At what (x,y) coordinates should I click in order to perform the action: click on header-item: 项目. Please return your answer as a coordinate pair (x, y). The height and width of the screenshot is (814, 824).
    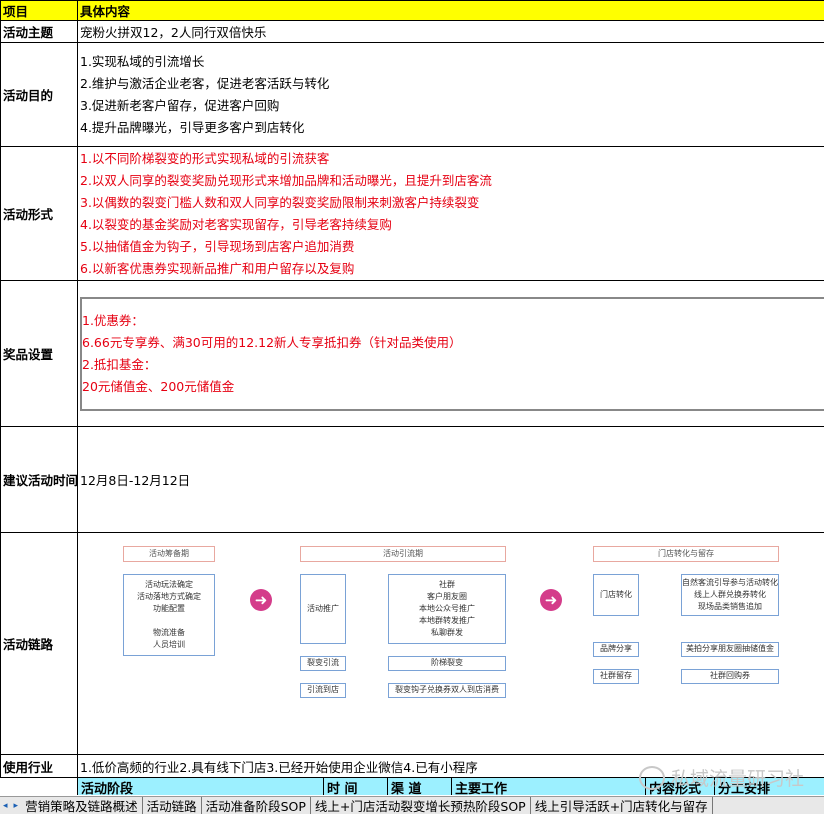
    Looking at the image, I should click on (39, 11).